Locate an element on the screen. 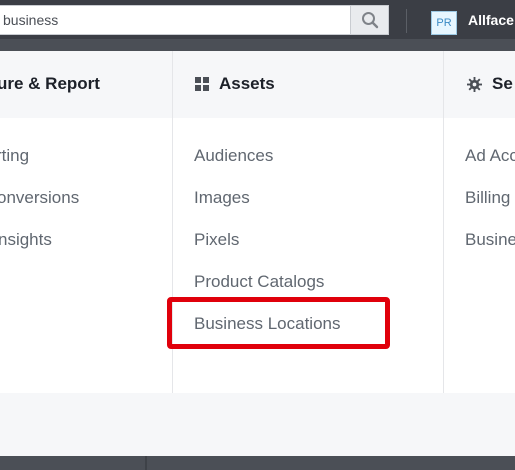 The image size is (515, 470). top-bar: PR Allface is located at coordinates (257, 19).